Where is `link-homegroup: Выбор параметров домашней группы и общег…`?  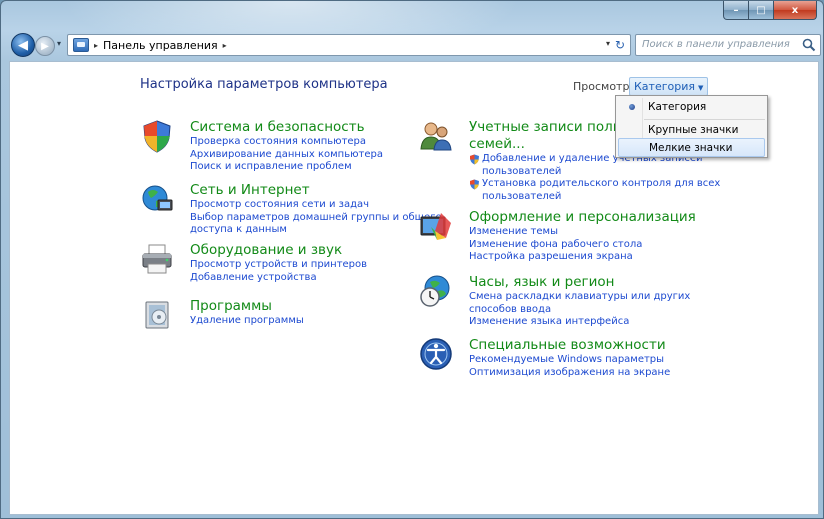 link-homegroup: Выбор параметров домашней группы и общег… is located at coordinates (316, 218).